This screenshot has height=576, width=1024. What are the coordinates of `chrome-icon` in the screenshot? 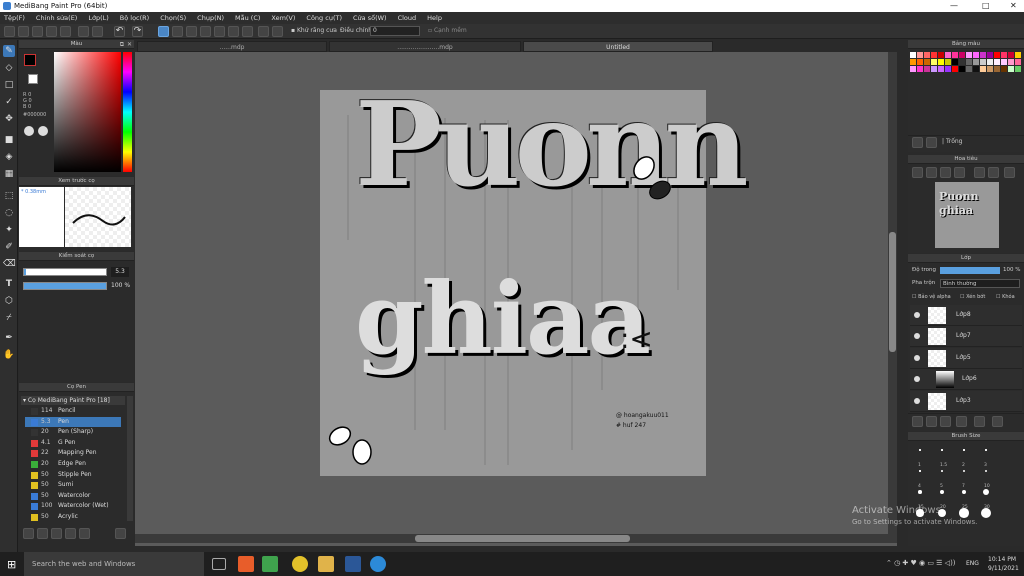 It's located at (300, 564).